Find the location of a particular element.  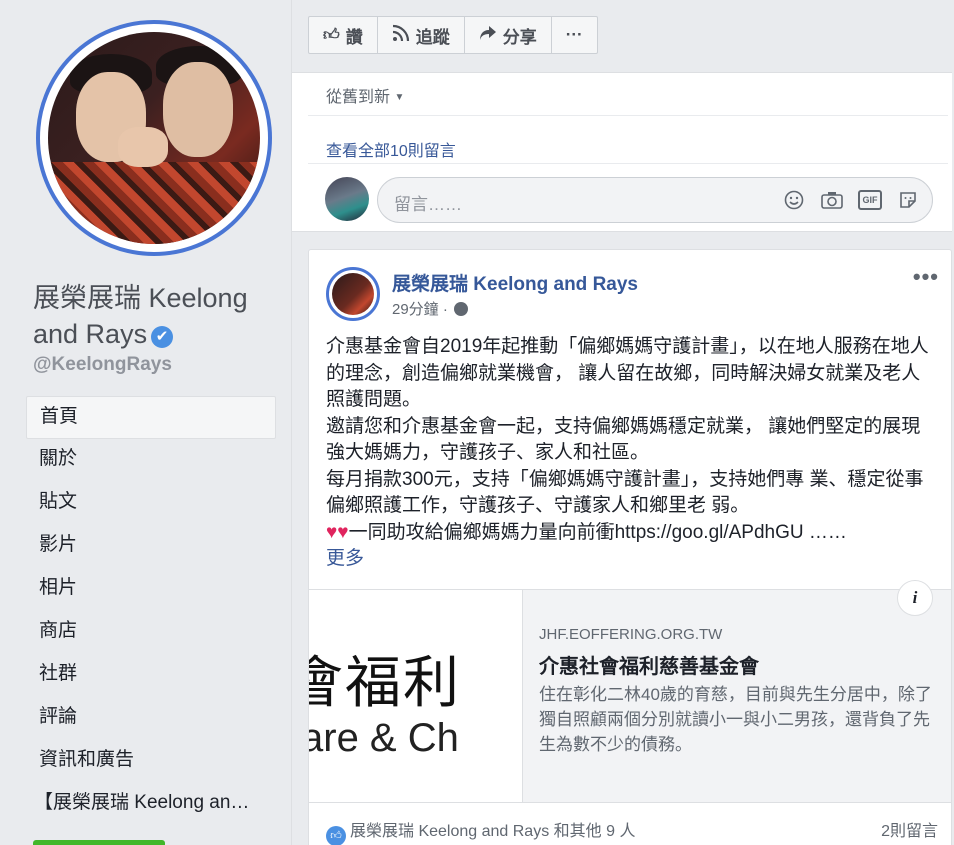

current-user-avatar is located at coordinates (347, 199).